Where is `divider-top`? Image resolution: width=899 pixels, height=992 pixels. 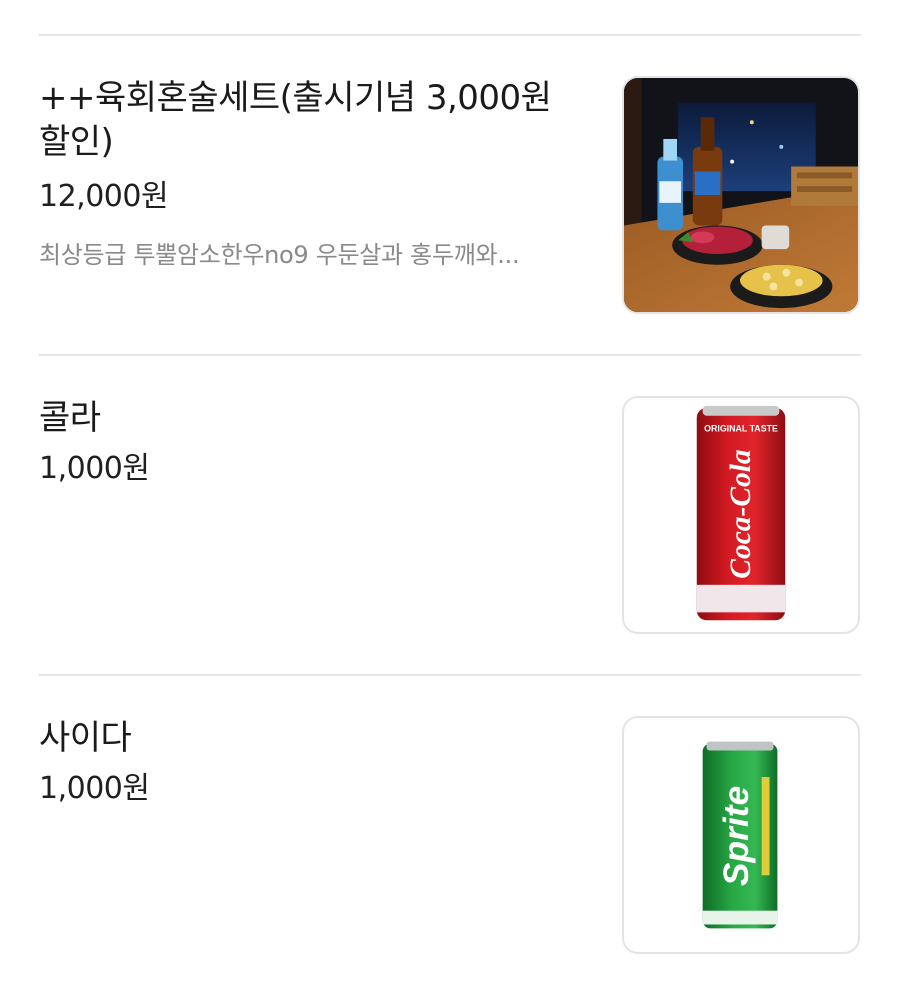 divider-top is located at coordinates (450, 35).